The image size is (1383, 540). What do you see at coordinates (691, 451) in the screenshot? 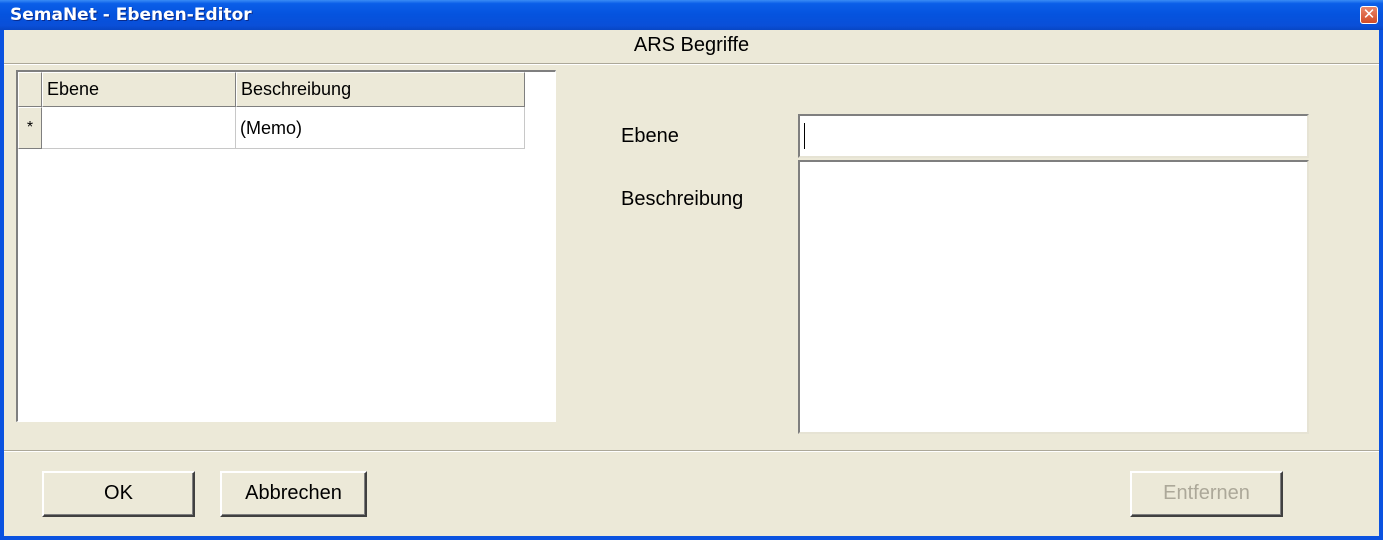
I see `footer-divider` at bounding box center [691, 451].